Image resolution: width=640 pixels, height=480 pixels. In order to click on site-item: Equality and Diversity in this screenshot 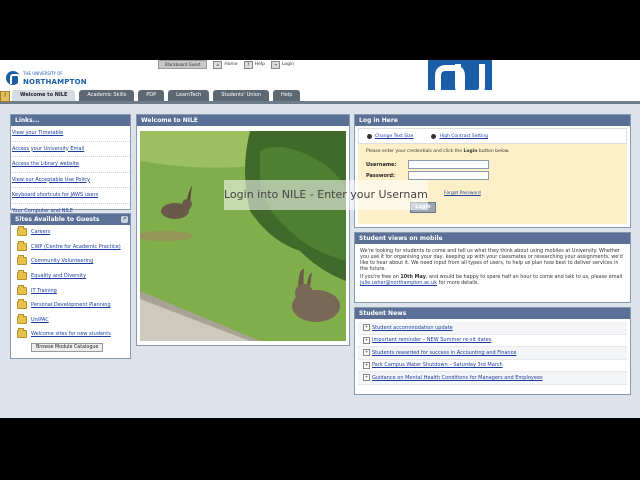, I will do `click(70, 276)`.